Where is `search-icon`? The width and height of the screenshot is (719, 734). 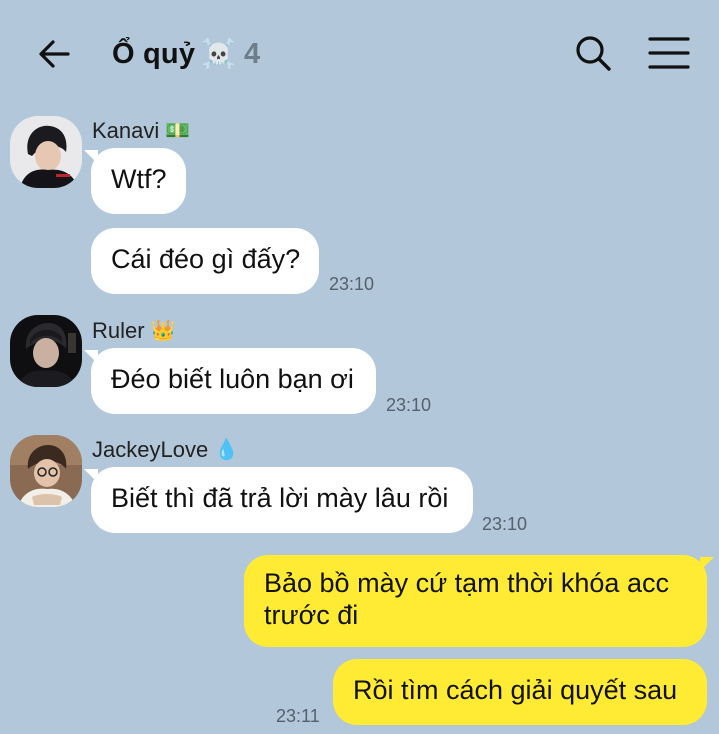
search-icon is located at coordinates (593, 53).